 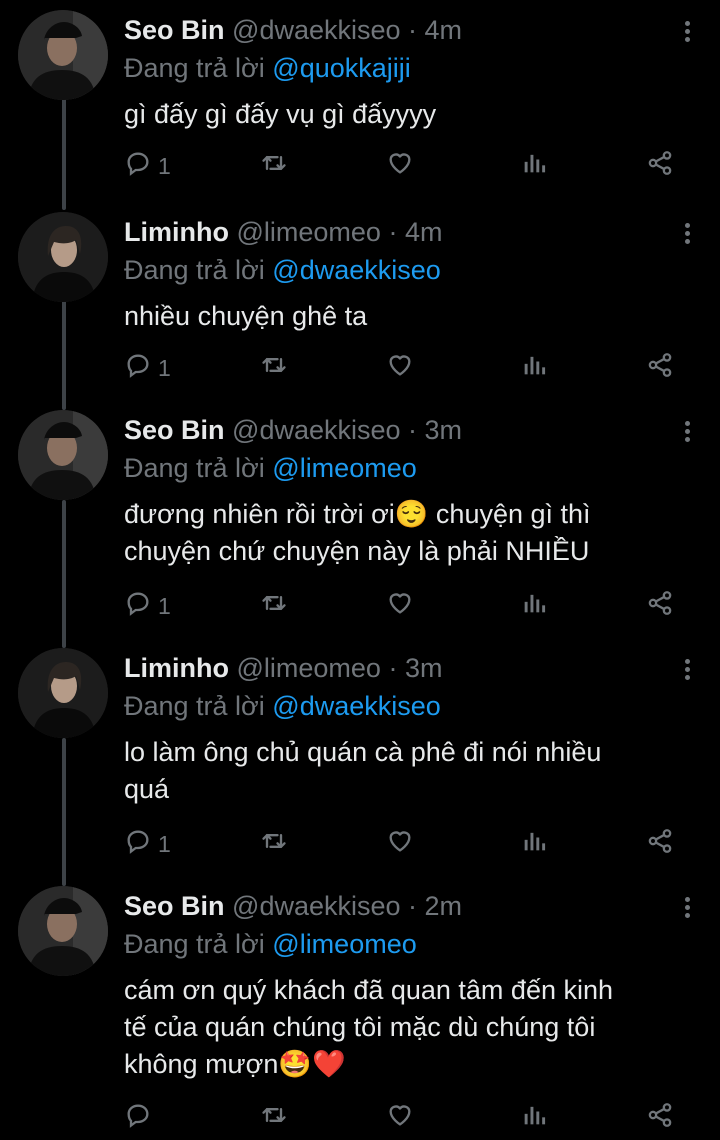 I want to click on tweet-actions, so click(x=404, y=1118).